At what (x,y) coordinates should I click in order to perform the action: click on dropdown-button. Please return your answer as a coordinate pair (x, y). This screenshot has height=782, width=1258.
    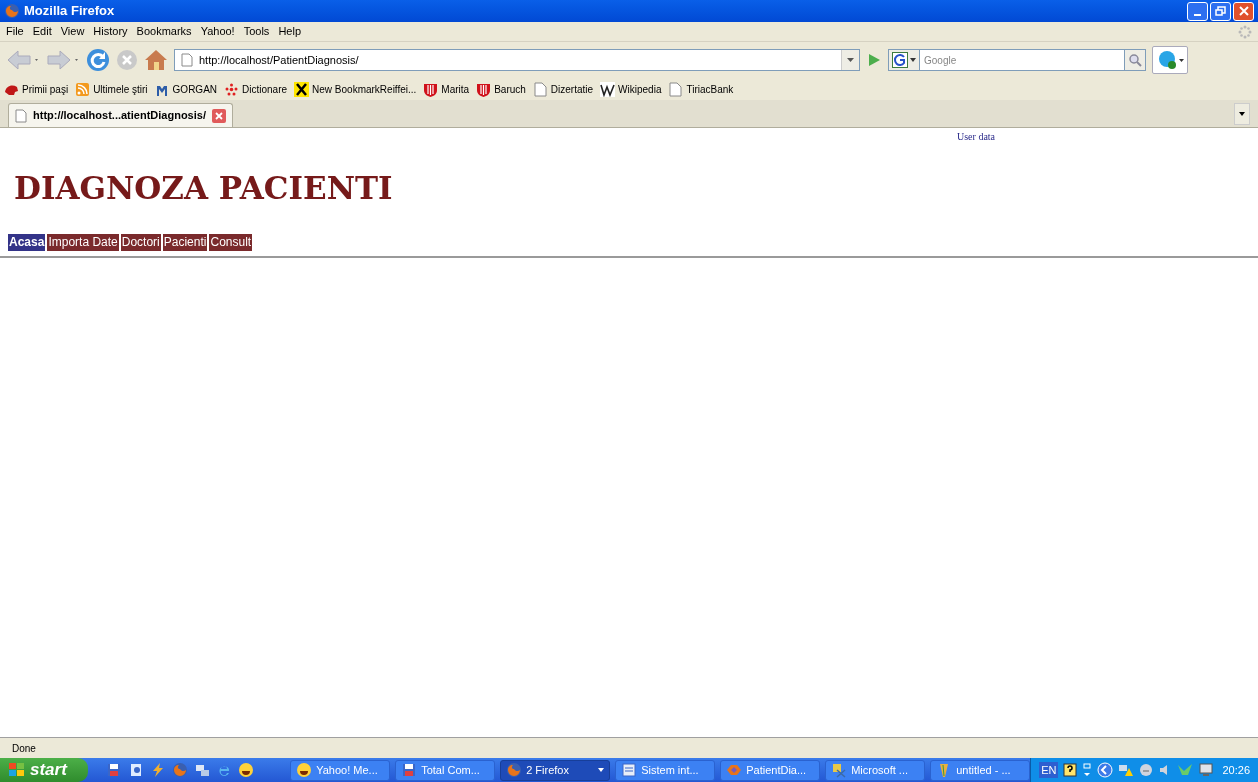
    Looking at the image, I should click on (850, 60).